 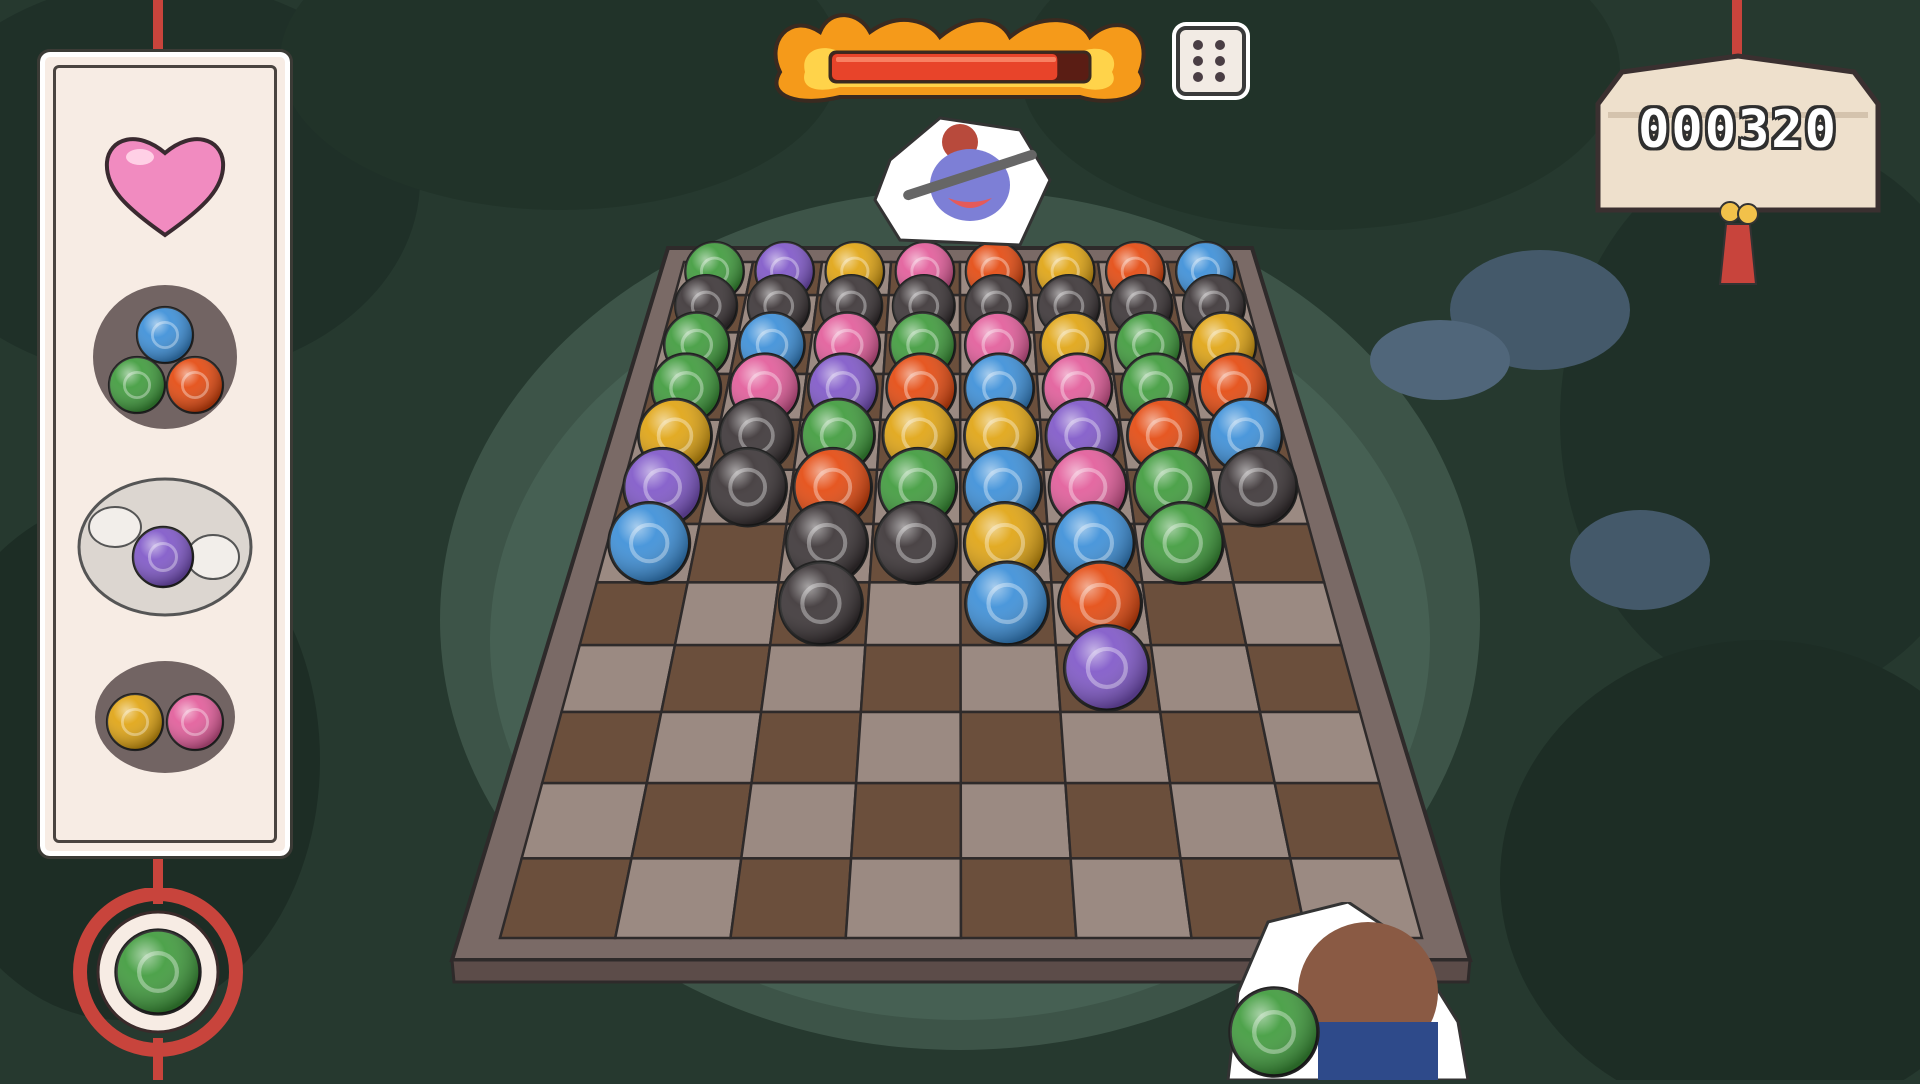 What do you see at coordinates (1738, 243) in the screenshot?
I see `plaque-tassel` at bounding box center [1738, 243].